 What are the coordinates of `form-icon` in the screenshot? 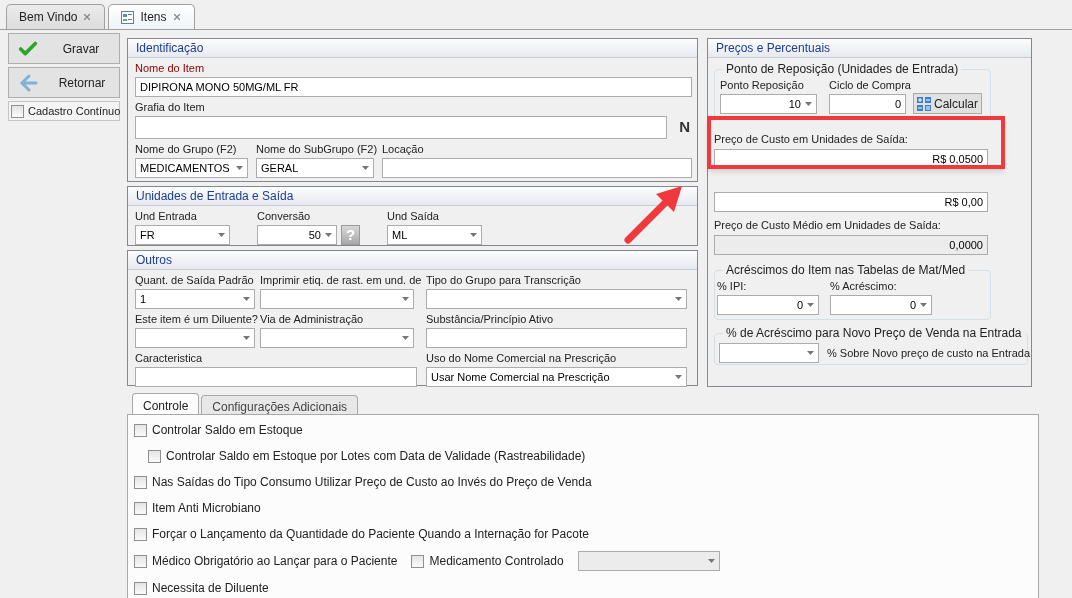 It's located at (128, 17).